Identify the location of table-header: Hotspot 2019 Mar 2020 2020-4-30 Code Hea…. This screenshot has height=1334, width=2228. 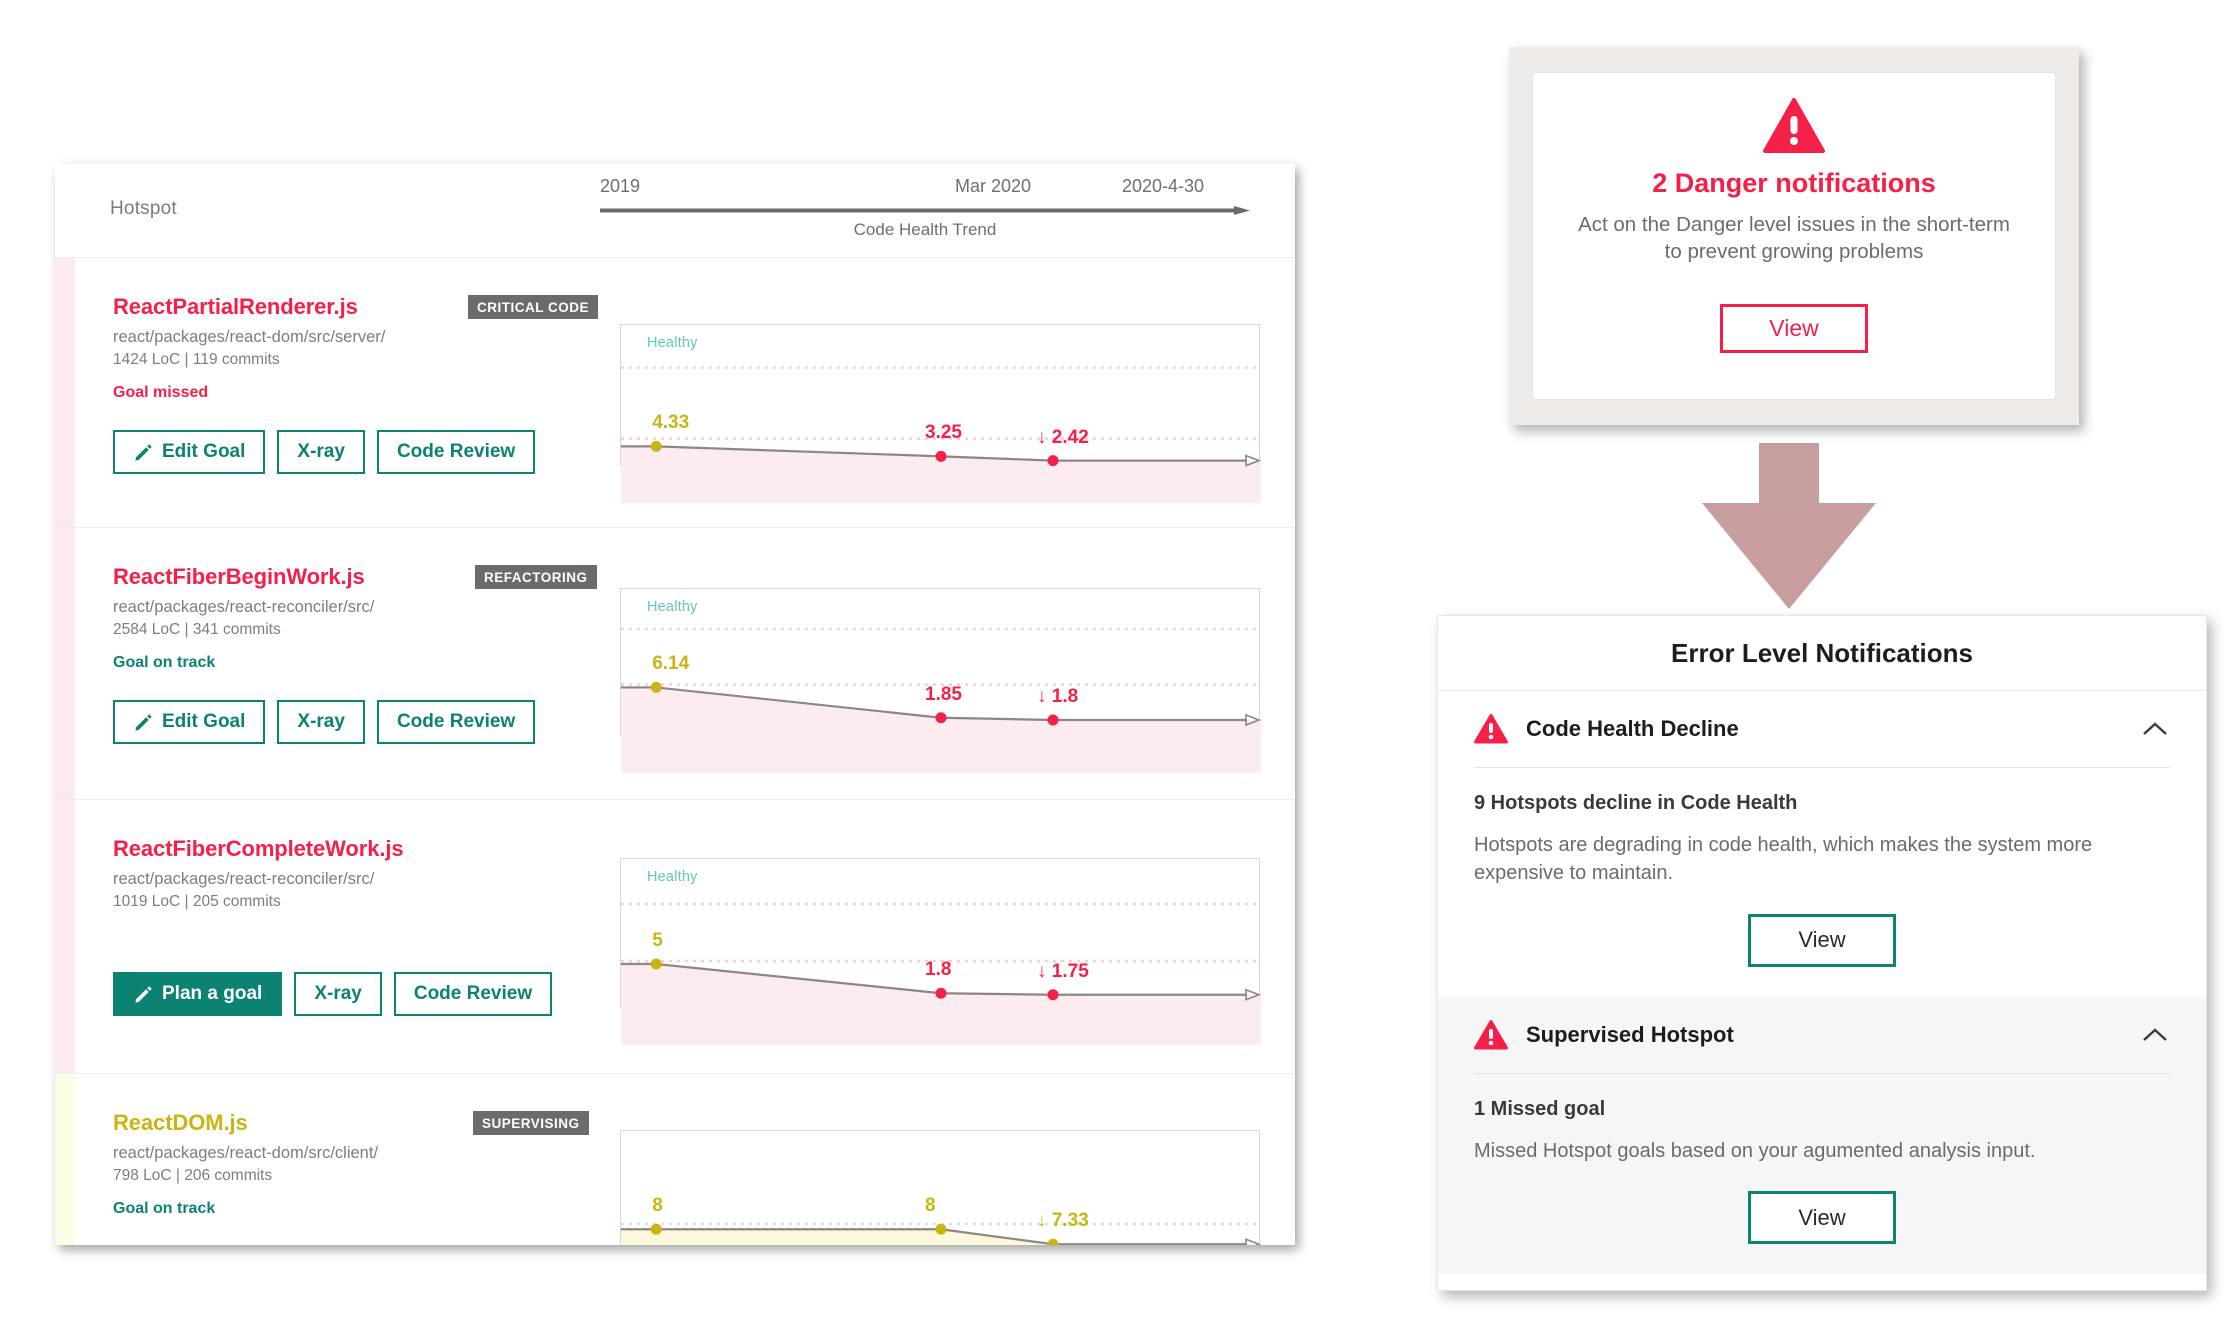
(675, 211).